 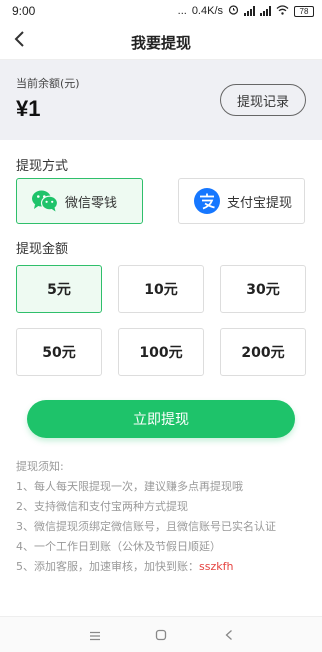 I want to click on page-title: 我要提现, so click(x=160, y=43).